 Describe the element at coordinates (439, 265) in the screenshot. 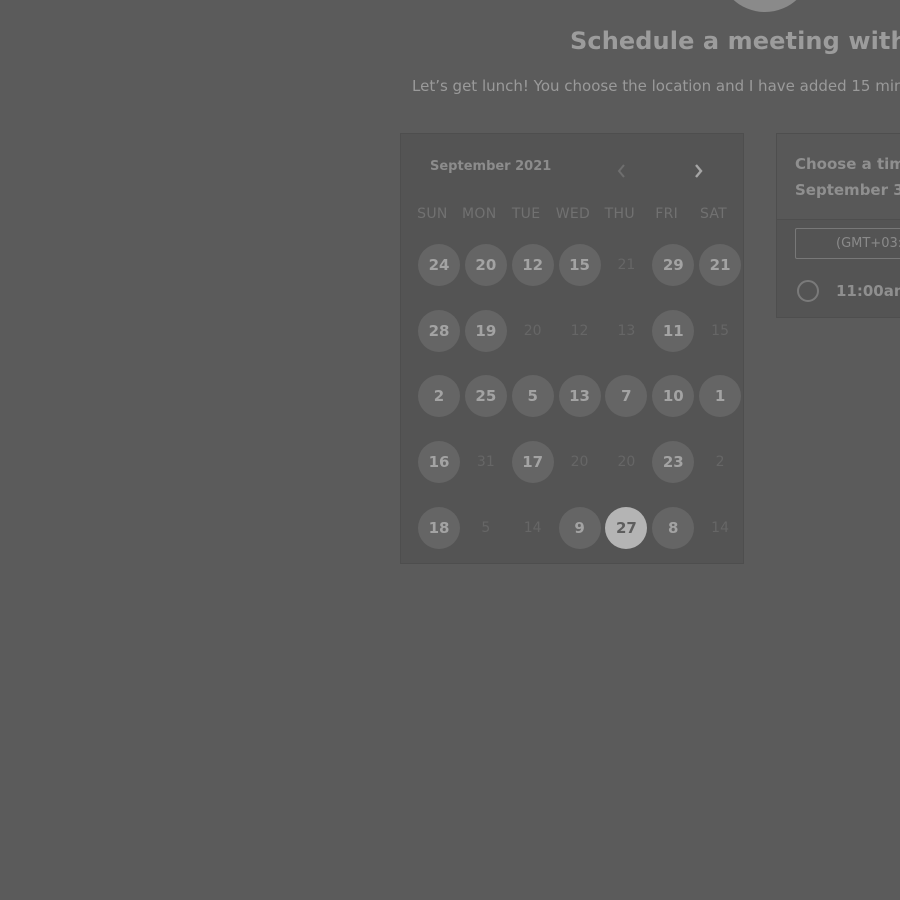

I see `calendar-day: 24` at that location.